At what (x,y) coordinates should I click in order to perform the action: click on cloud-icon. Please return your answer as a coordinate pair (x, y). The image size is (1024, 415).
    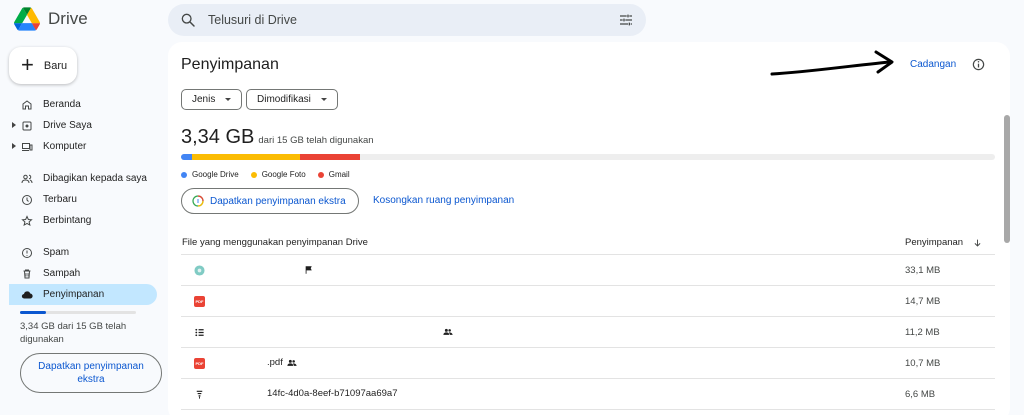
    Looking at the image, I should click on (27, 295).